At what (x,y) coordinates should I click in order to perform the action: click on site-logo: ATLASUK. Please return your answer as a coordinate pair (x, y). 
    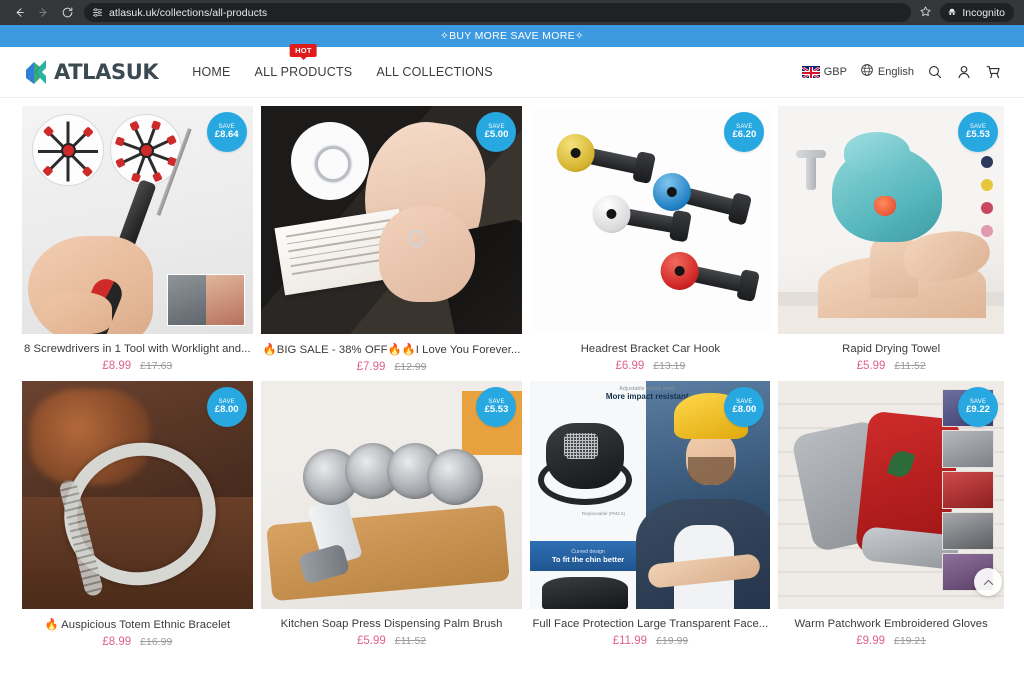
    Looking at the image, I should click on (91, 72).